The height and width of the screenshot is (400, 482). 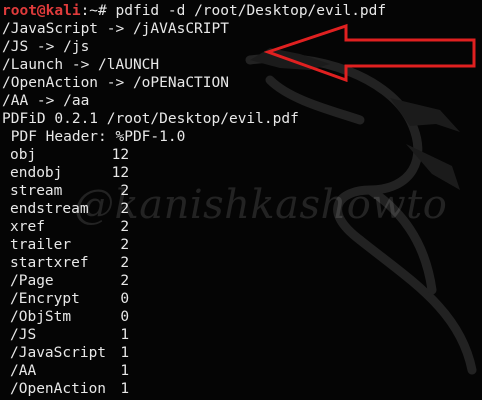 I want to click on result-row: trailer 2, so click(x=194, y=245).